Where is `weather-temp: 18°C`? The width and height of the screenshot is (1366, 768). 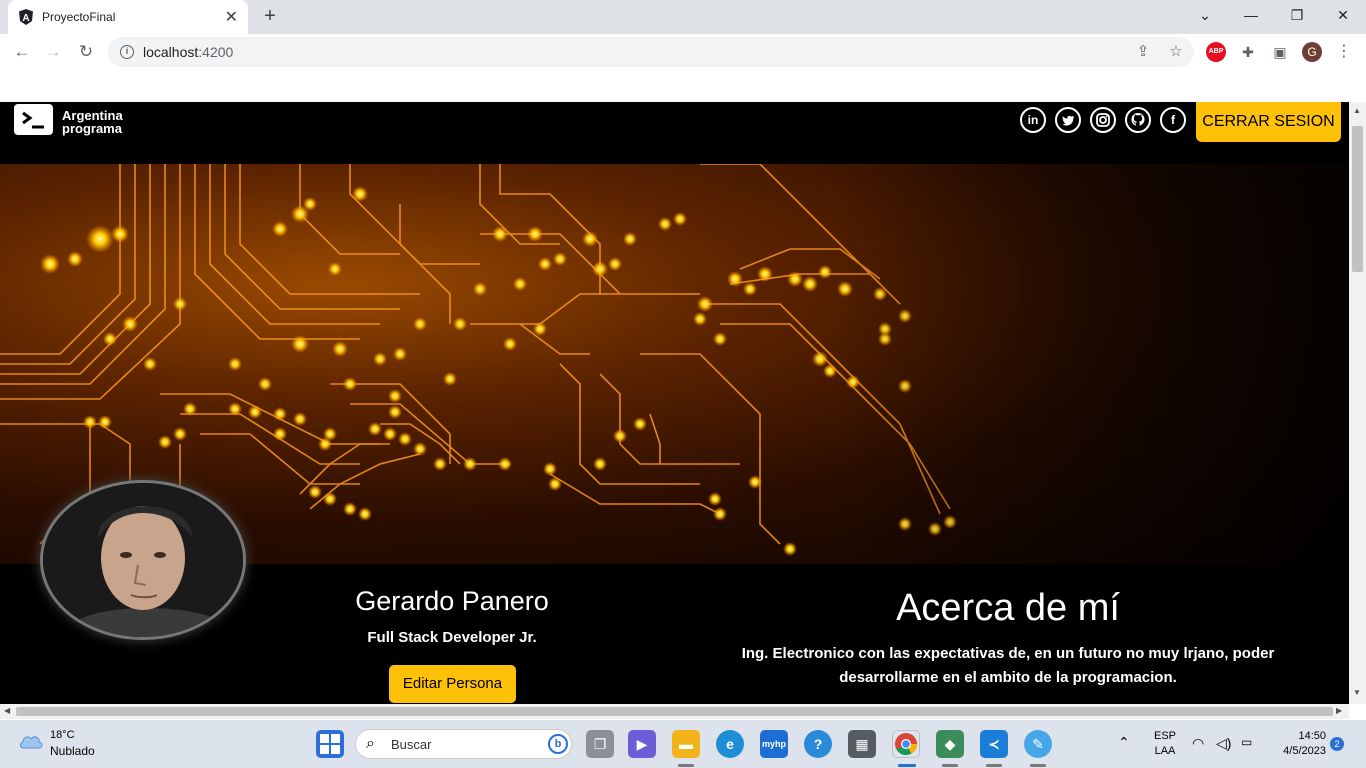
weather-temp: 18°C is located at coordinates (62, 735).